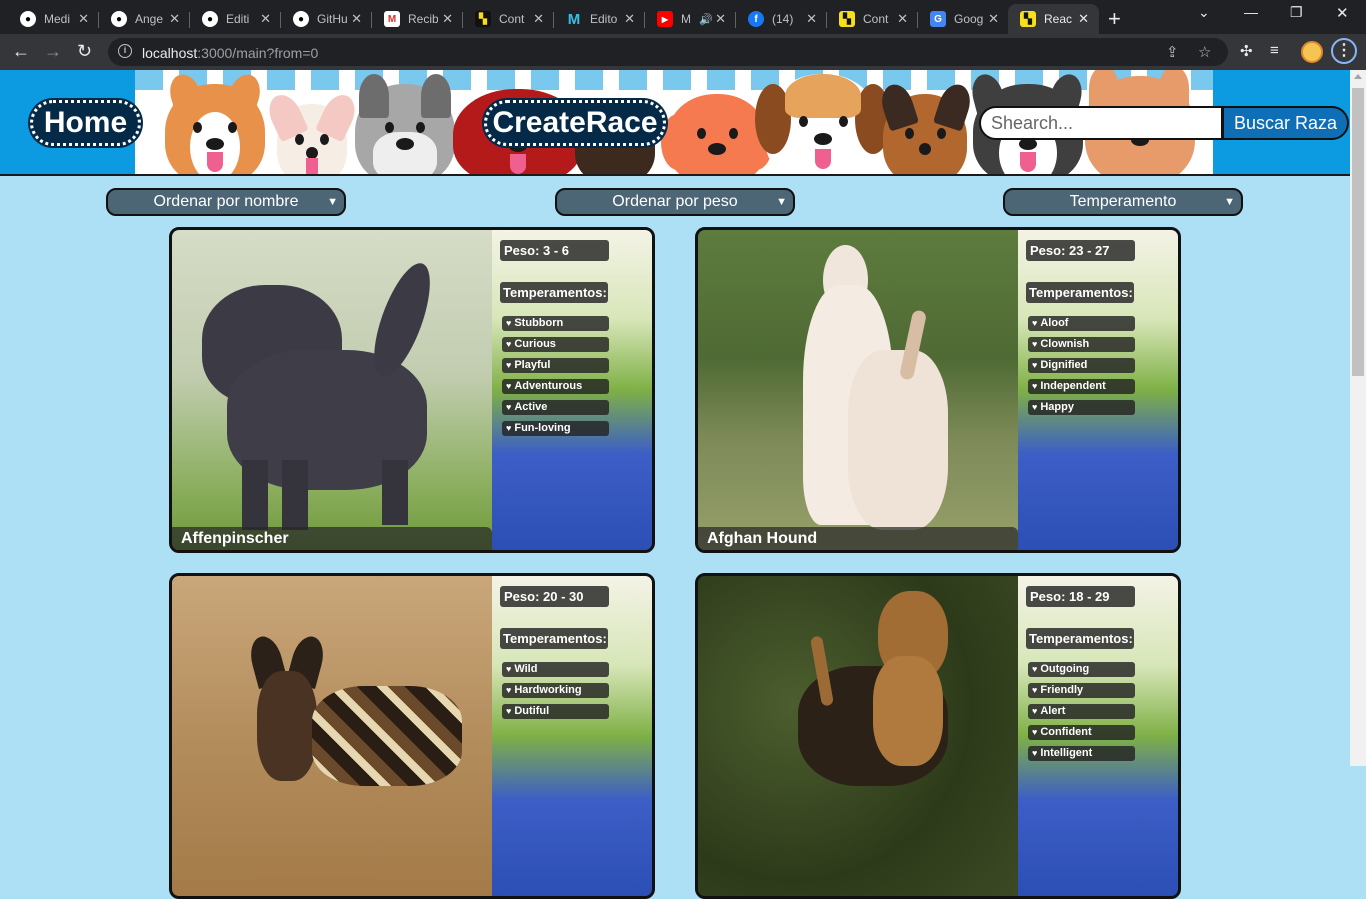 The height and width of the screenshot is (899, 1366). I want to click on temperament-value: Temperamento, so click(1123, 201).